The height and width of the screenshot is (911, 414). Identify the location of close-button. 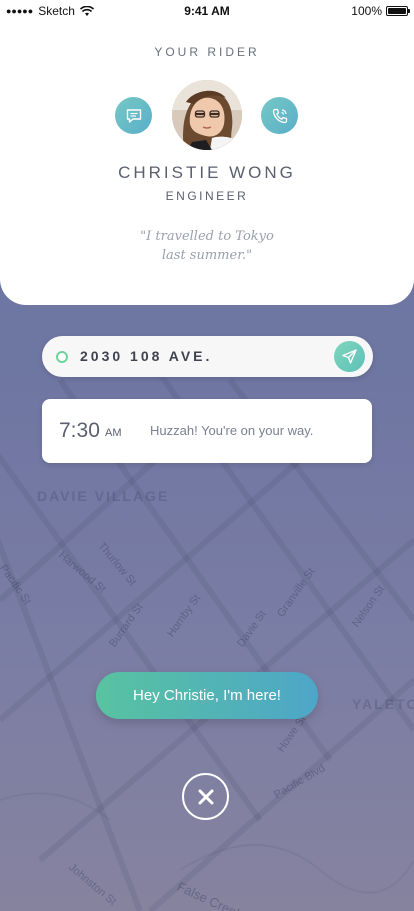
(205, 796).